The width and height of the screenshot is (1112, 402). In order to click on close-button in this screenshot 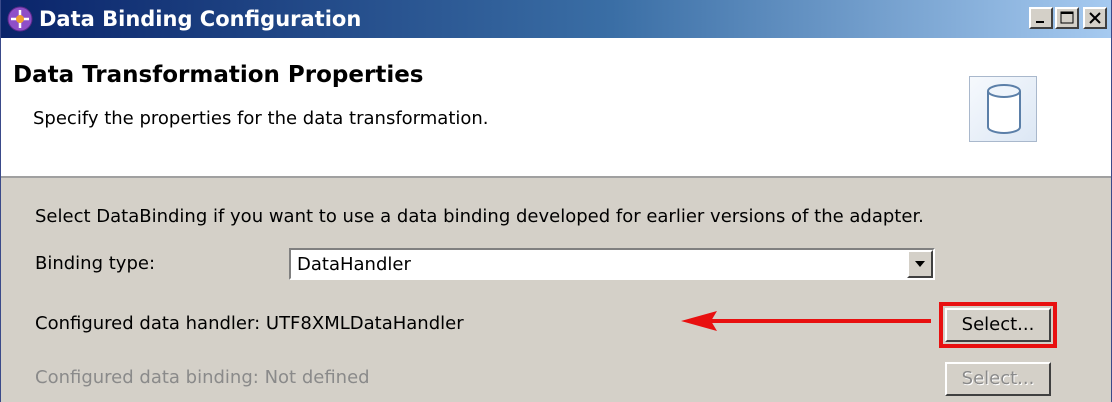, I will do `click(1095, 18)`.